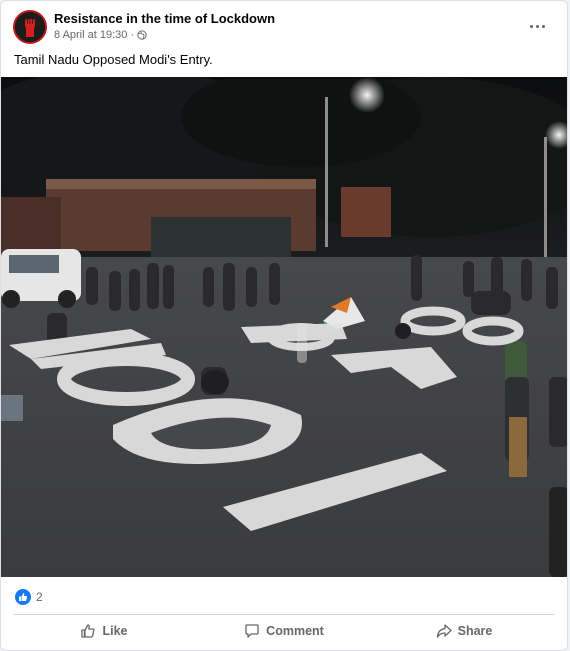  I want to click on more-options-button, so click(537, 26).